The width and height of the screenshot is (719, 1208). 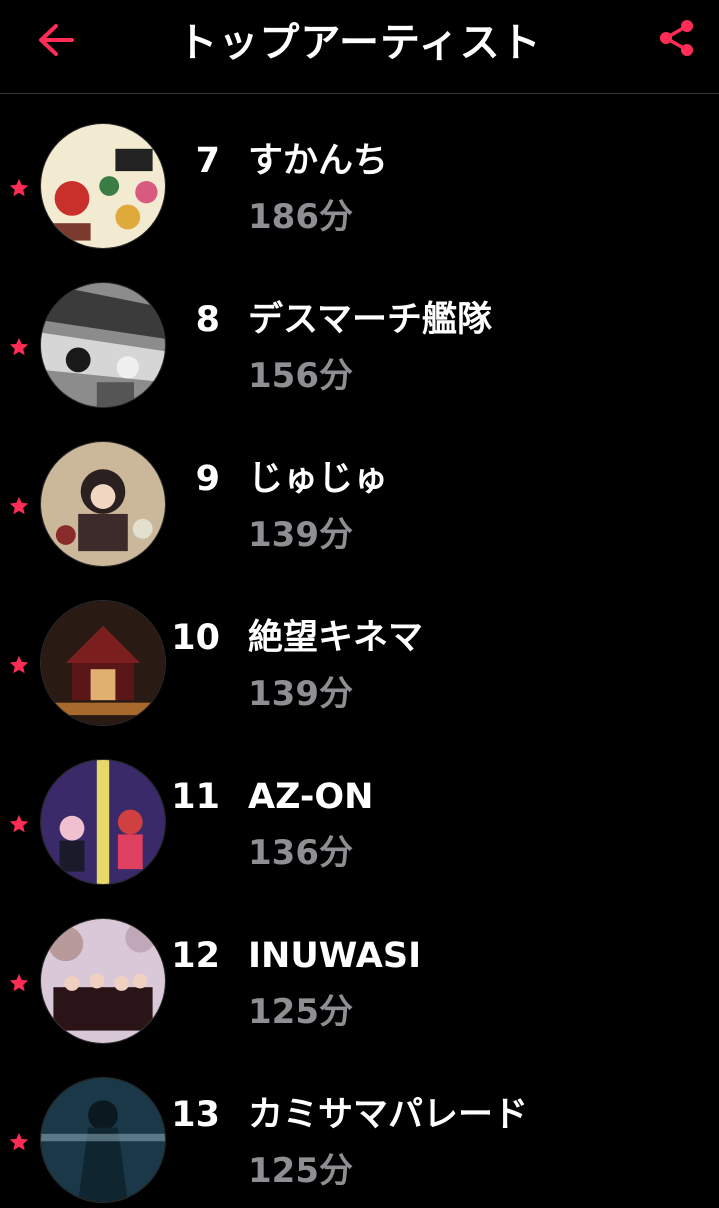 I want to click on artist-name: カミサマパレード, so click(x=388, y=1115).